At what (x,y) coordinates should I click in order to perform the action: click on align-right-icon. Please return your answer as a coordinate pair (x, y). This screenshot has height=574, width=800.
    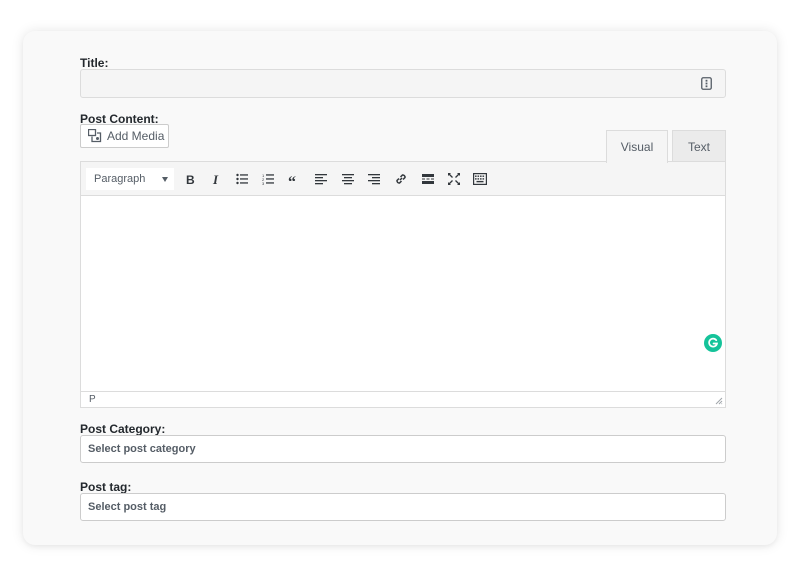
    Looking at the image, I should click on (374, 179).